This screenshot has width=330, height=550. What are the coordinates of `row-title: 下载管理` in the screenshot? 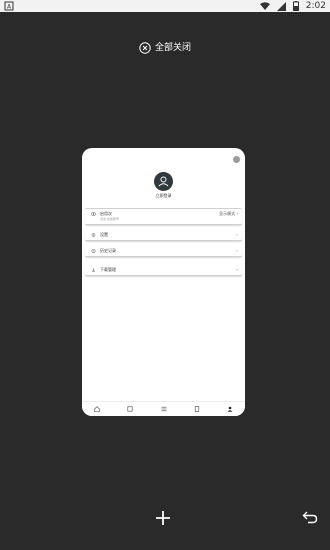 It's located at (108, 269).